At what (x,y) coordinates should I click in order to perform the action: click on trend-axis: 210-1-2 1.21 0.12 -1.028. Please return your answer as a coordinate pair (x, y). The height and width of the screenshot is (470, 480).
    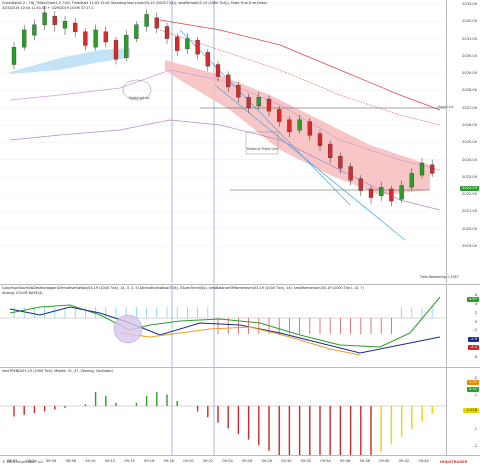
    Looking at the image, I should click on (463, 412).